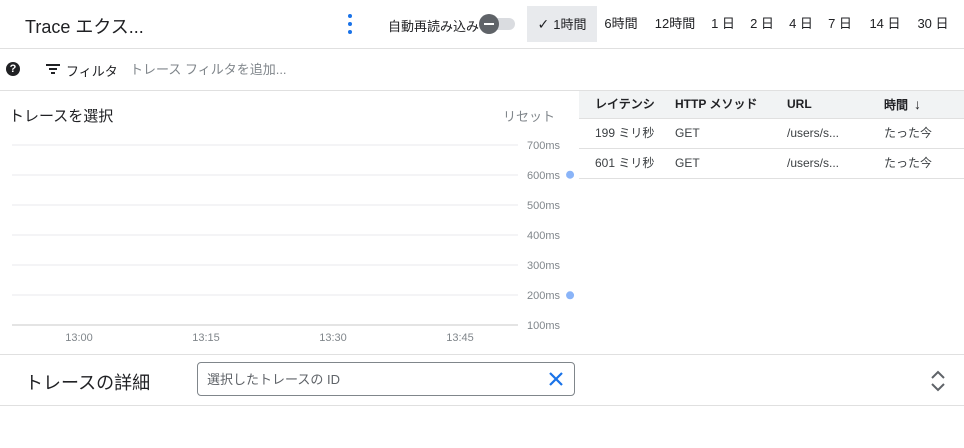 The width and height of the screenshot is (964, 448). I want to click on y-tick-label: 600ms, so click(544, 176).